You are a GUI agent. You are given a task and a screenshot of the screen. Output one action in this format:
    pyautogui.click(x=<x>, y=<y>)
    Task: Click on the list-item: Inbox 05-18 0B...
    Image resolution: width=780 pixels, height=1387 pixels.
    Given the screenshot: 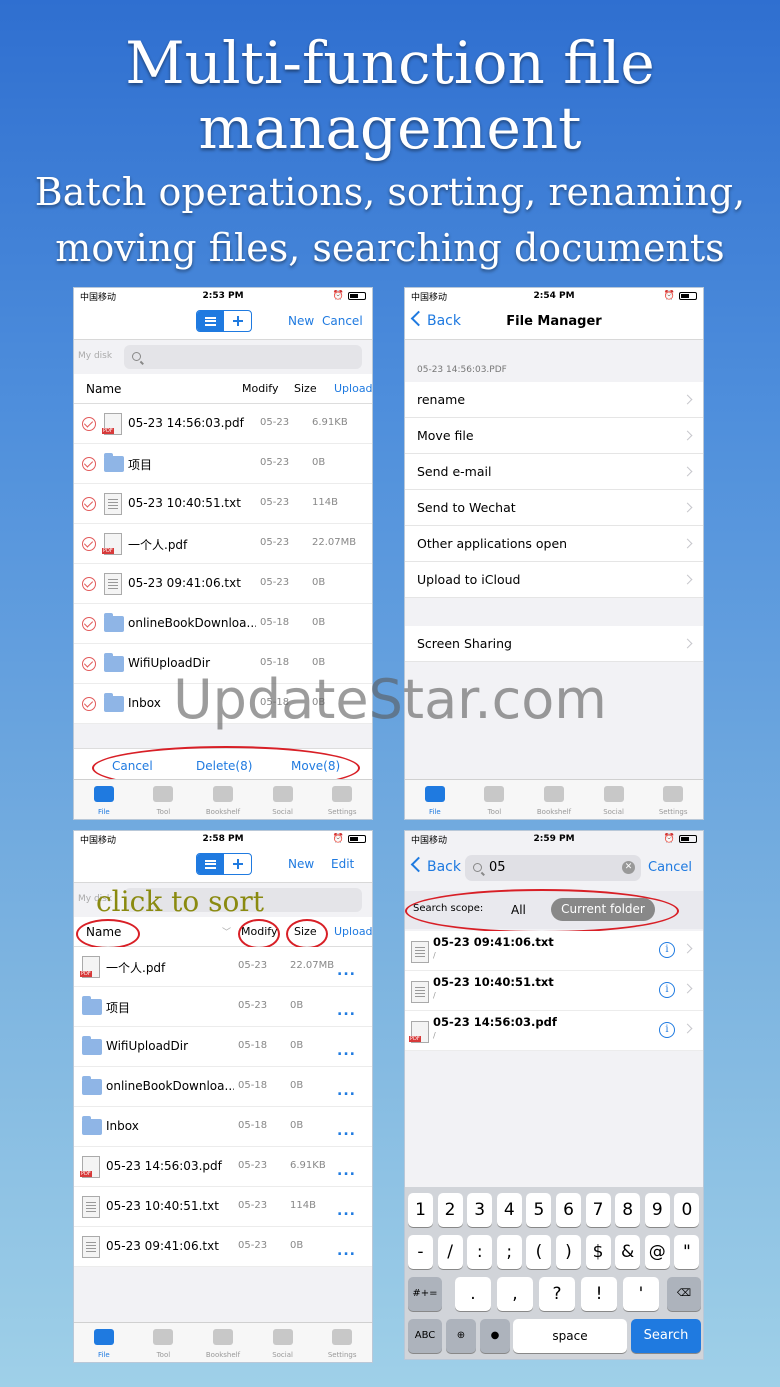 What is the action you would take?
    pyautogui.click(x=223, y=1127)
    